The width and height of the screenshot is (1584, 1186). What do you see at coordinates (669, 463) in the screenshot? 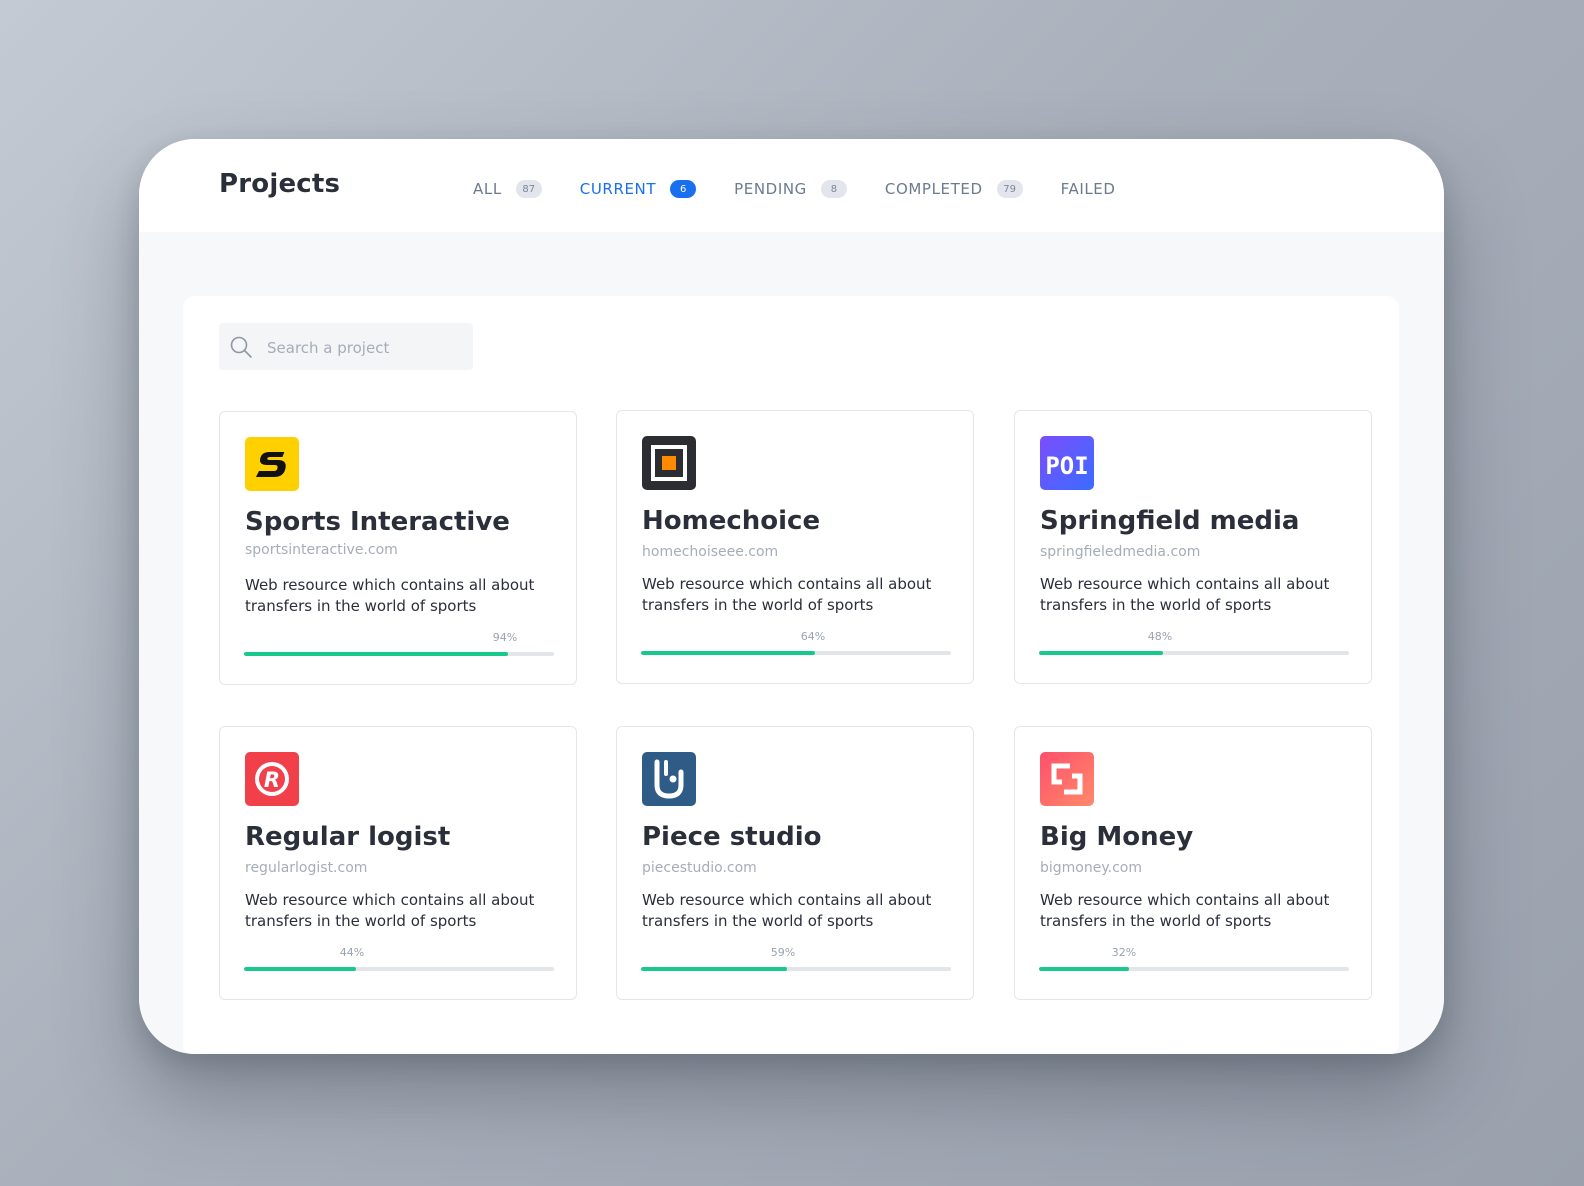
I see `homechoice-logo` at bounding box center [669, 463].